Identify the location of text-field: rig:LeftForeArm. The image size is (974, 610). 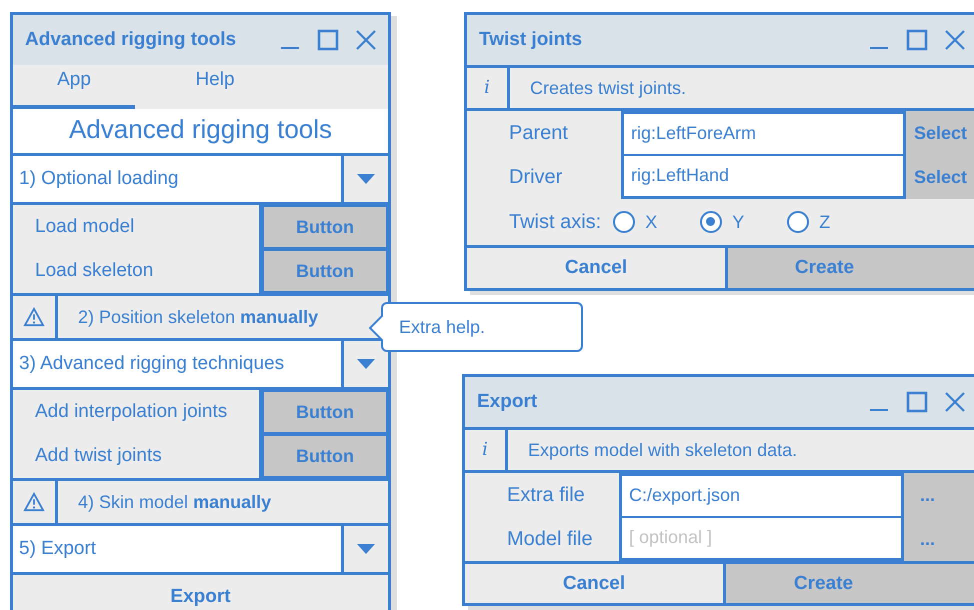
(763, 133).